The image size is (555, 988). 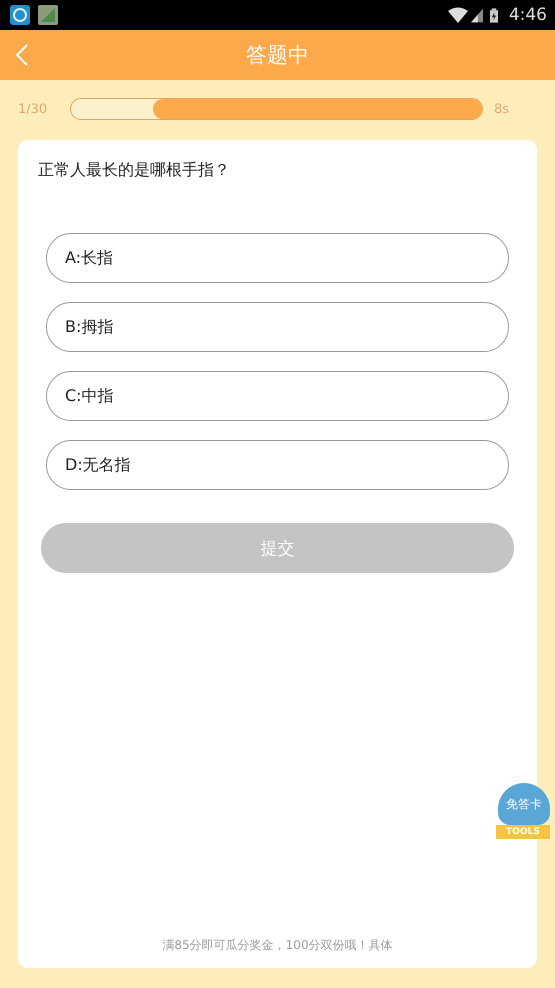 I want to click on back-icon, so click(x=22, y=55).